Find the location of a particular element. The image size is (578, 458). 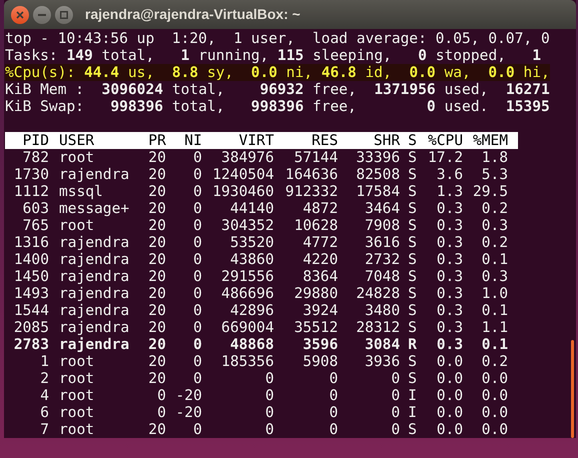

table-cell-text: 669004 is located at coordinates (247, 327).